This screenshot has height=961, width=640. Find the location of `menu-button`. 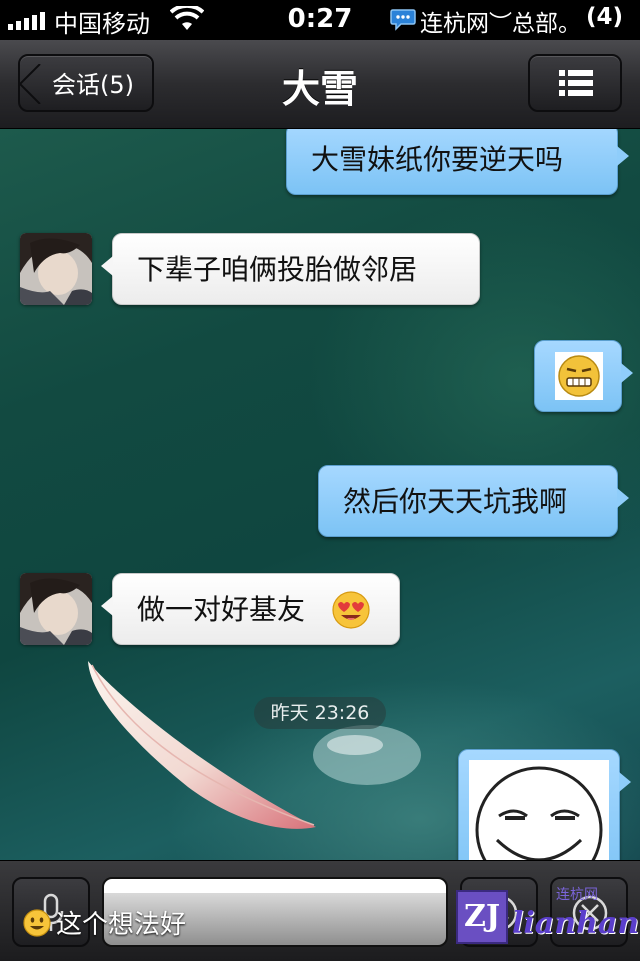

menu-button is located at coordinates (575, 83).